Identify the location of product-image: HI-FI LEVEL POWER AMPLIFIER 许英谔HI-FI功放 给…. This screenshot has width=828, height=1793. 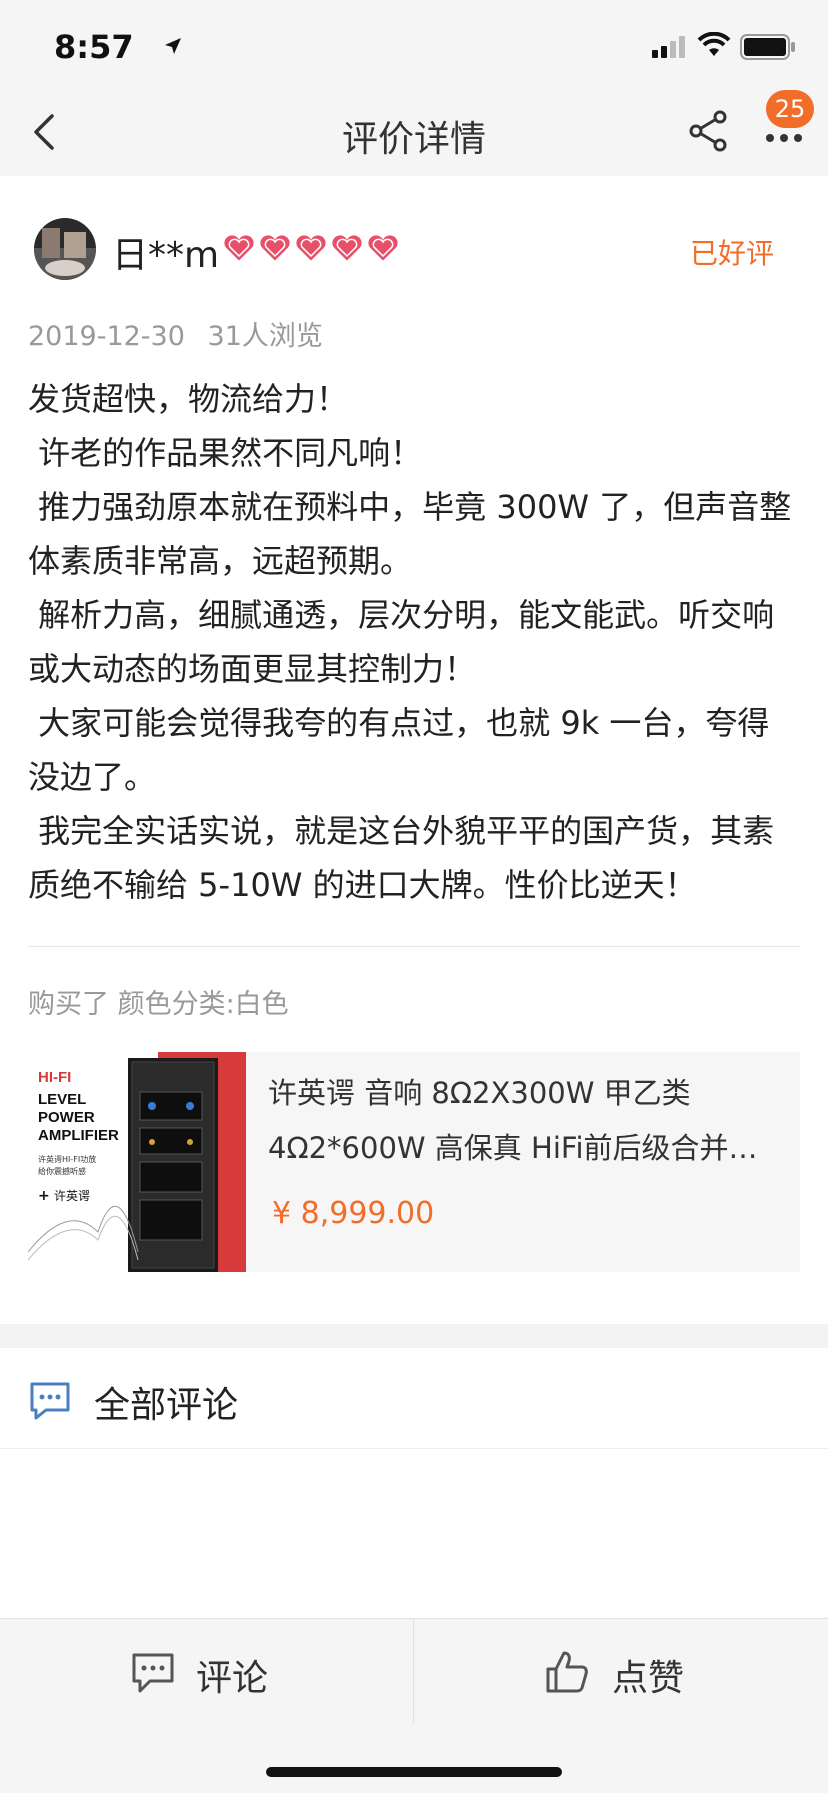
(137, 1162).